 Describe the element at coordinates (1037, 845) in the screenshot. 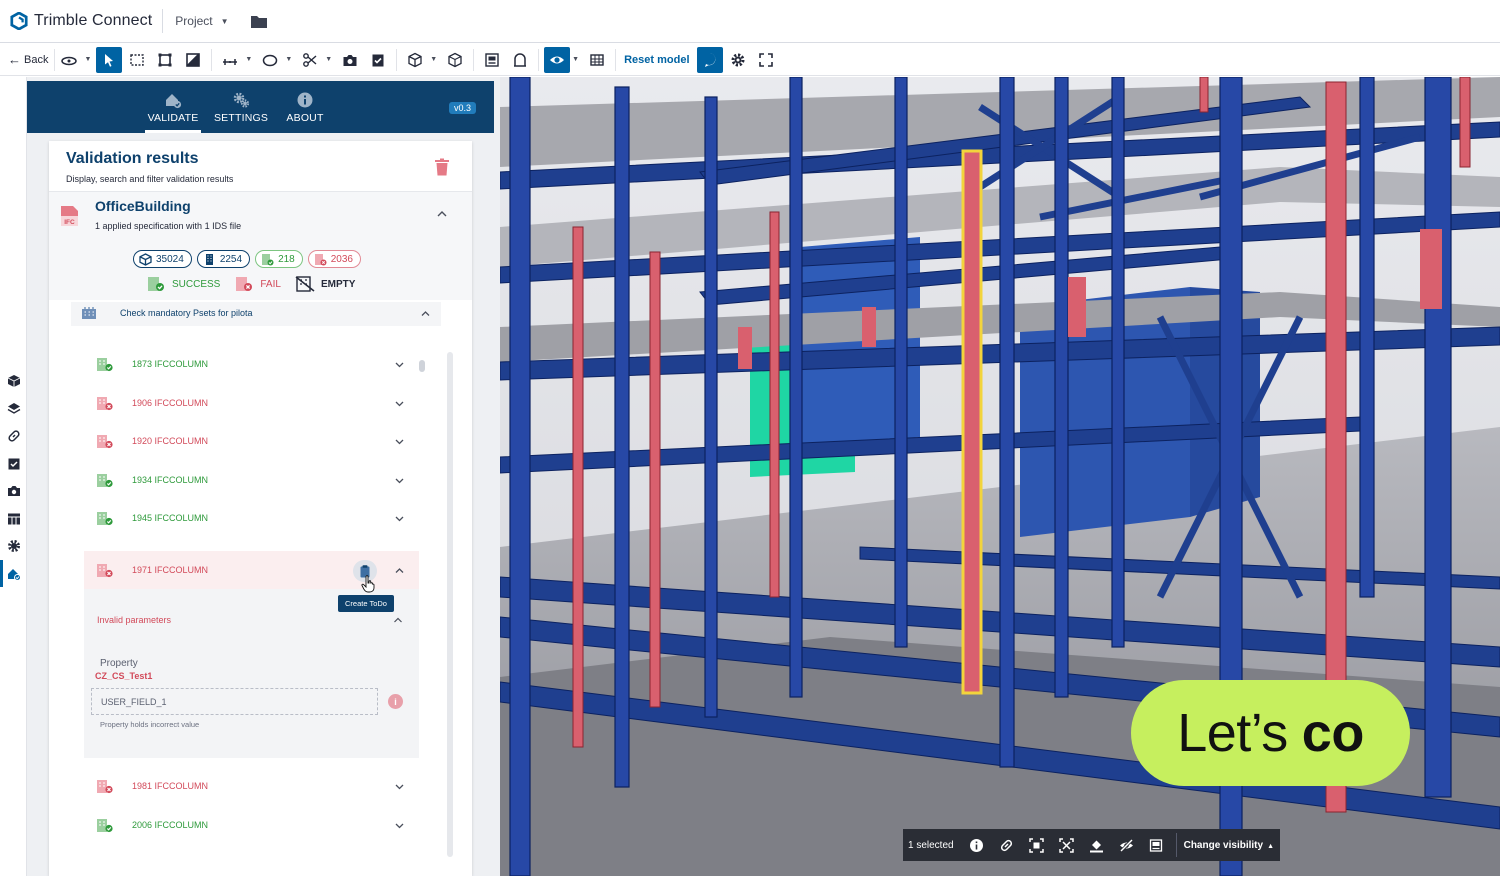

I see `fit-to-selection-button` at that location.